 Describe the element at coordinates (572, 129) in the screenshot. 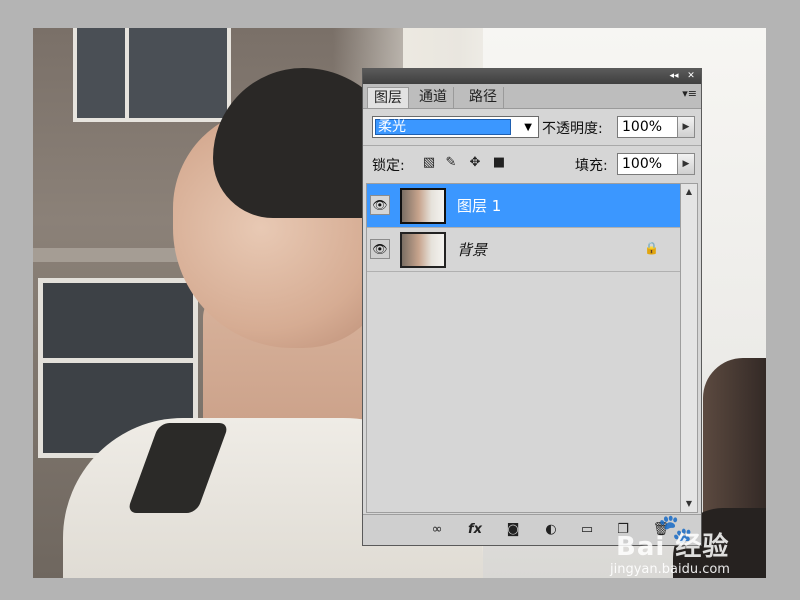

I see `opacity-label: 不透明度:` at that location.